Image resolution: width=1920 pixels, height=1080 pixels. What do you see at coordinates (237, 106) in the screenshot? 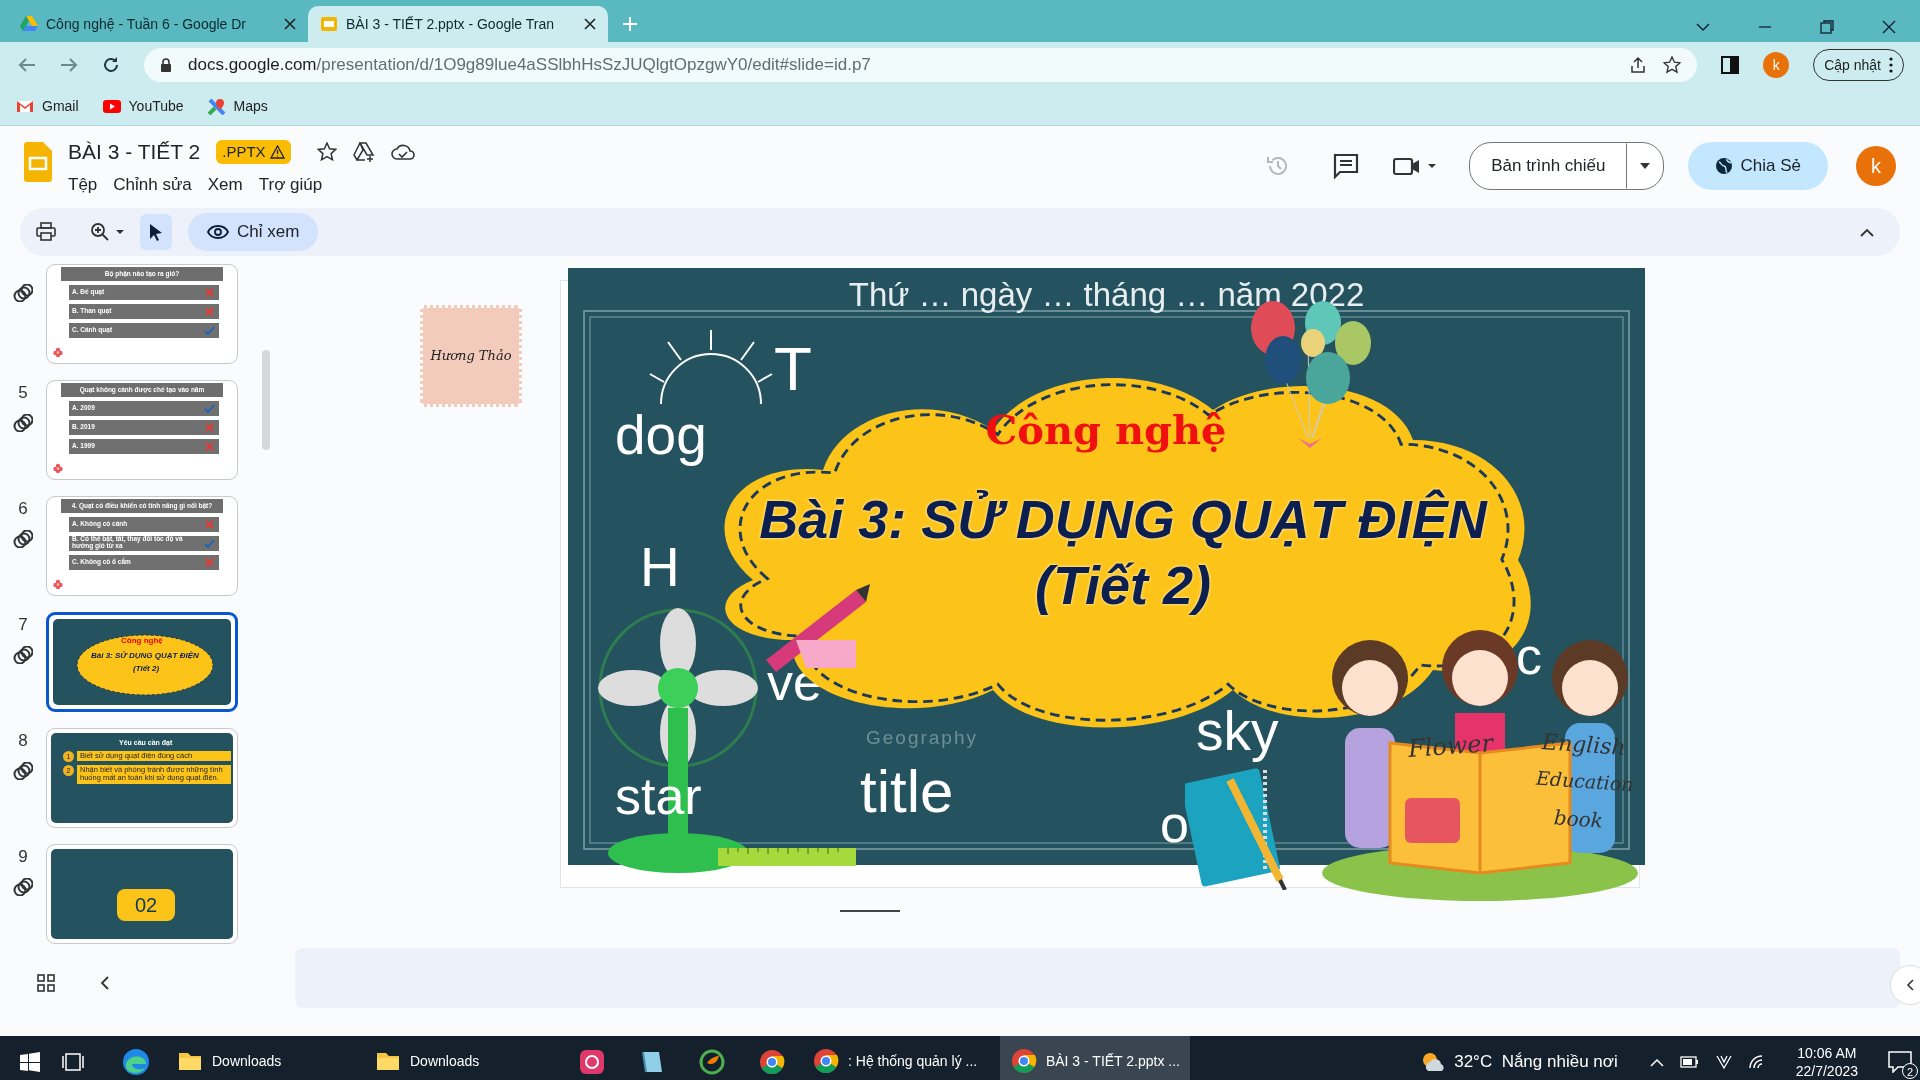
I see `bookmark-link: Maps` at bounding box center [237, 106].